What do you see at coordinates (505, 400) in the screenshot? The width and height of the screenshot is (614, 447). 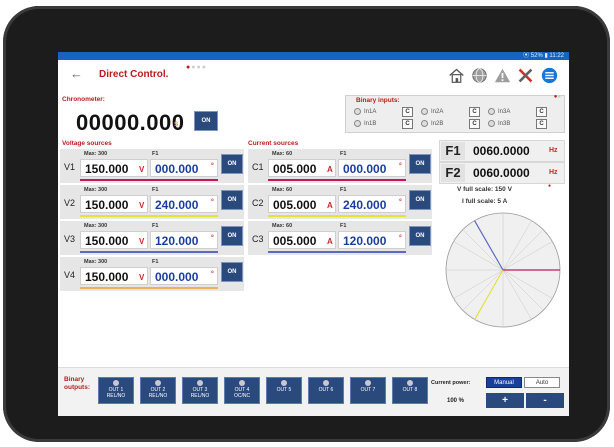 I see `power-increase-button: +` at bounding box center [505, 400].